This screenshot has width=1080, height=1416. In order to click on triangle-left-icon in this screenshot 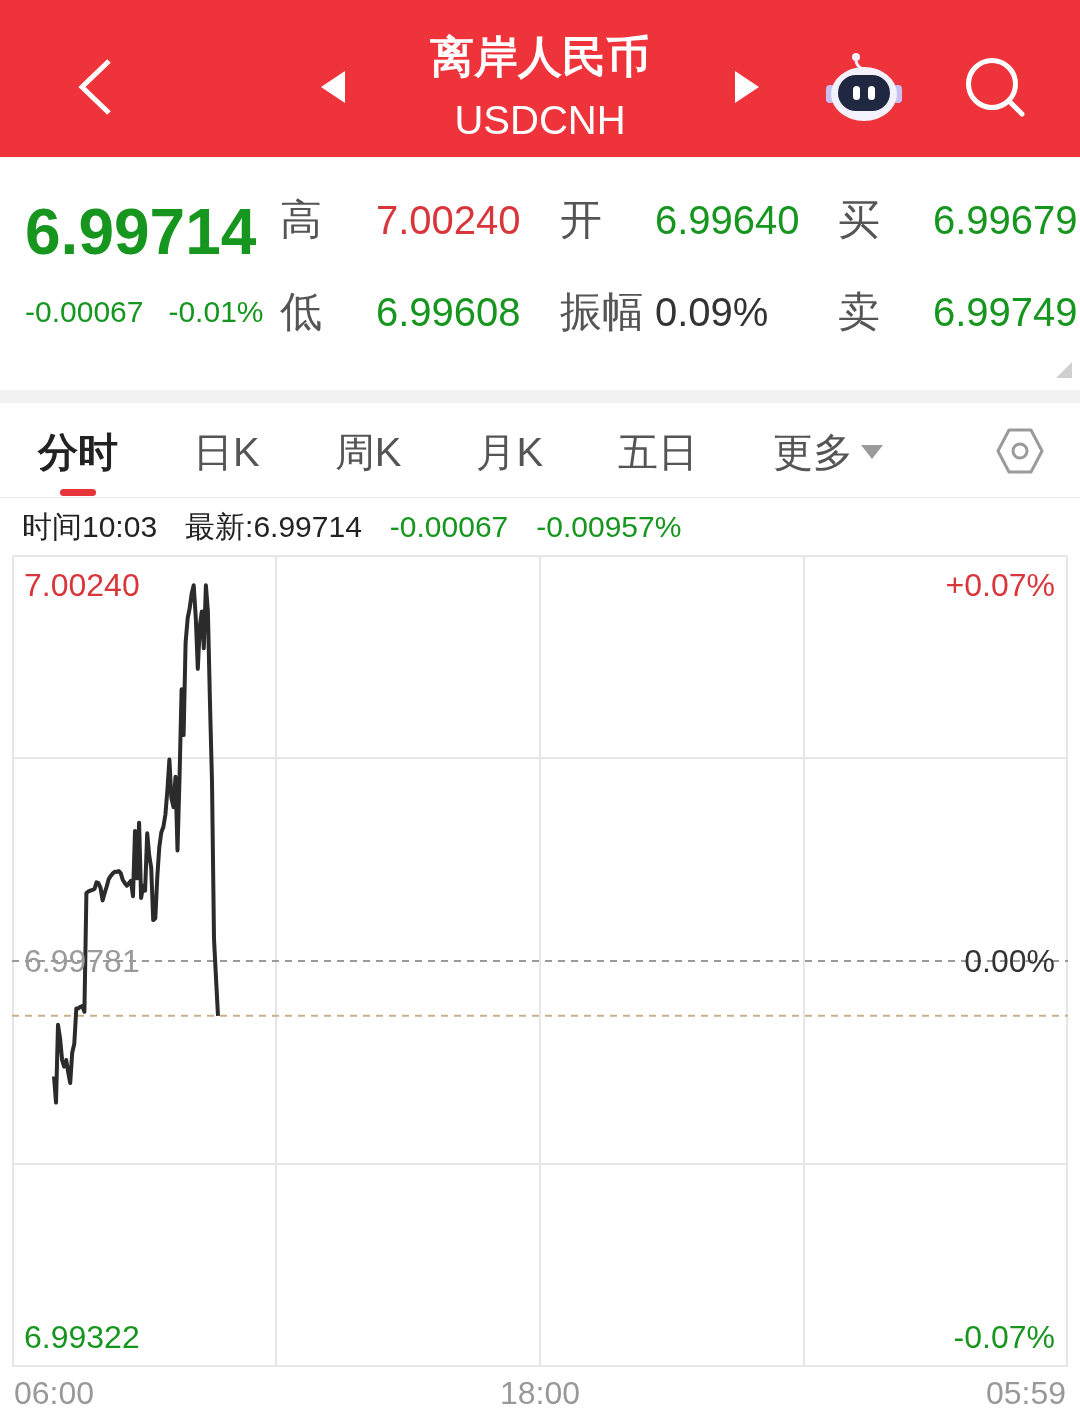, I will do `click(333, 86)`.